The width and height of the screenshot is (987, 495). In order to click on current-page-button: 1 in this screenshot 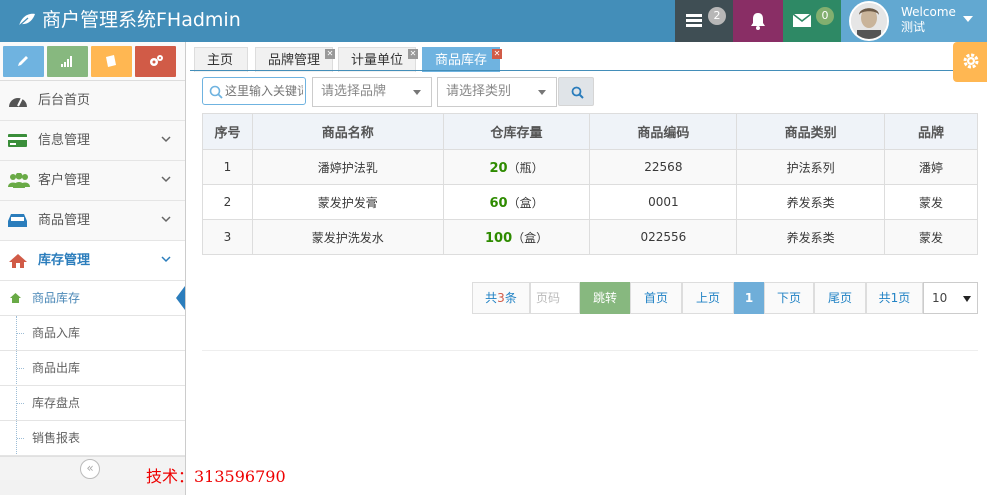, I will do `click(749, 298)`.